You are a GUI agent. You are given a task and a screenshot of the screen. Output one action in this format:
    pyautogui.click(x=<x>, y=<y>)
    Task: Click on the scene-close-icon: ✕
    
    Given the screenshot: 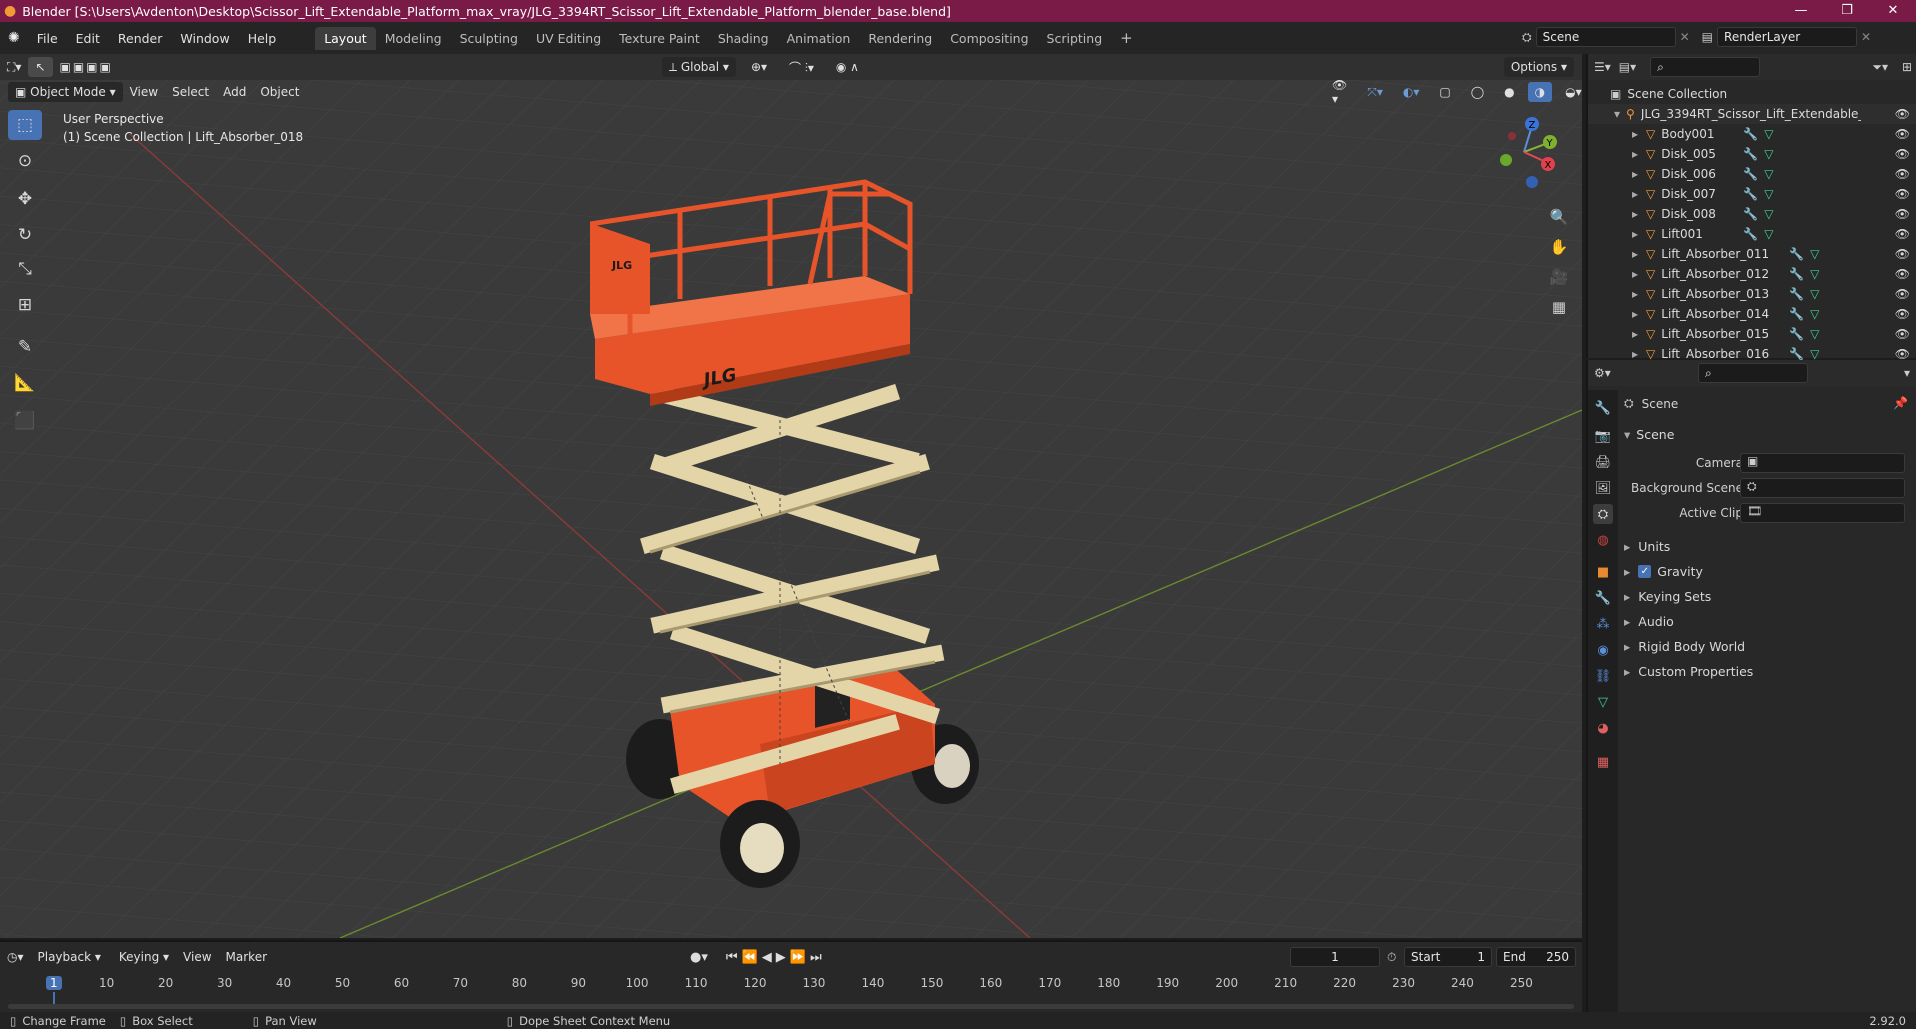 What is the action you would take?
    pyautogui.click(x=1685, y=37)
    